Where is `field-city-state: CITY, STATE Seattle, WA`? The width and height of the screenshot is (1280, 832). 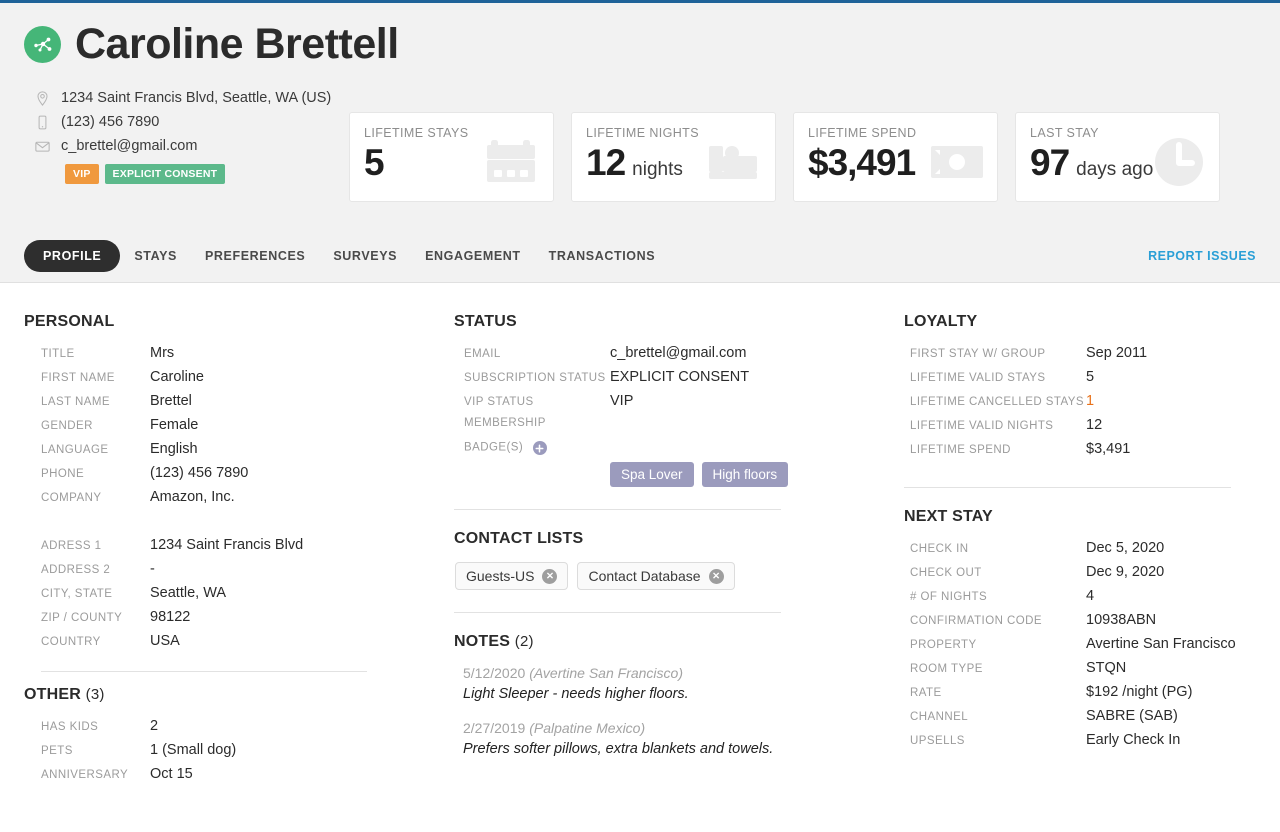 field-city-state: CITY, STATE Seattle, WA is located at coordinates (239, 597).